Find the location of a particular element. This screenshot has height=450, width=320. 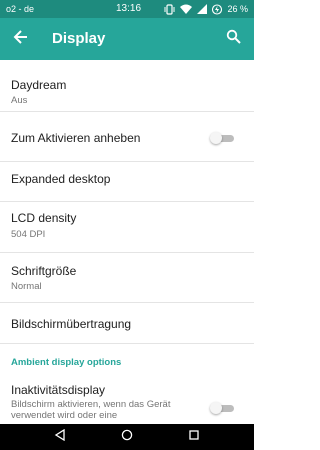

battery-charging-icon is located at coordinates (217, 9).